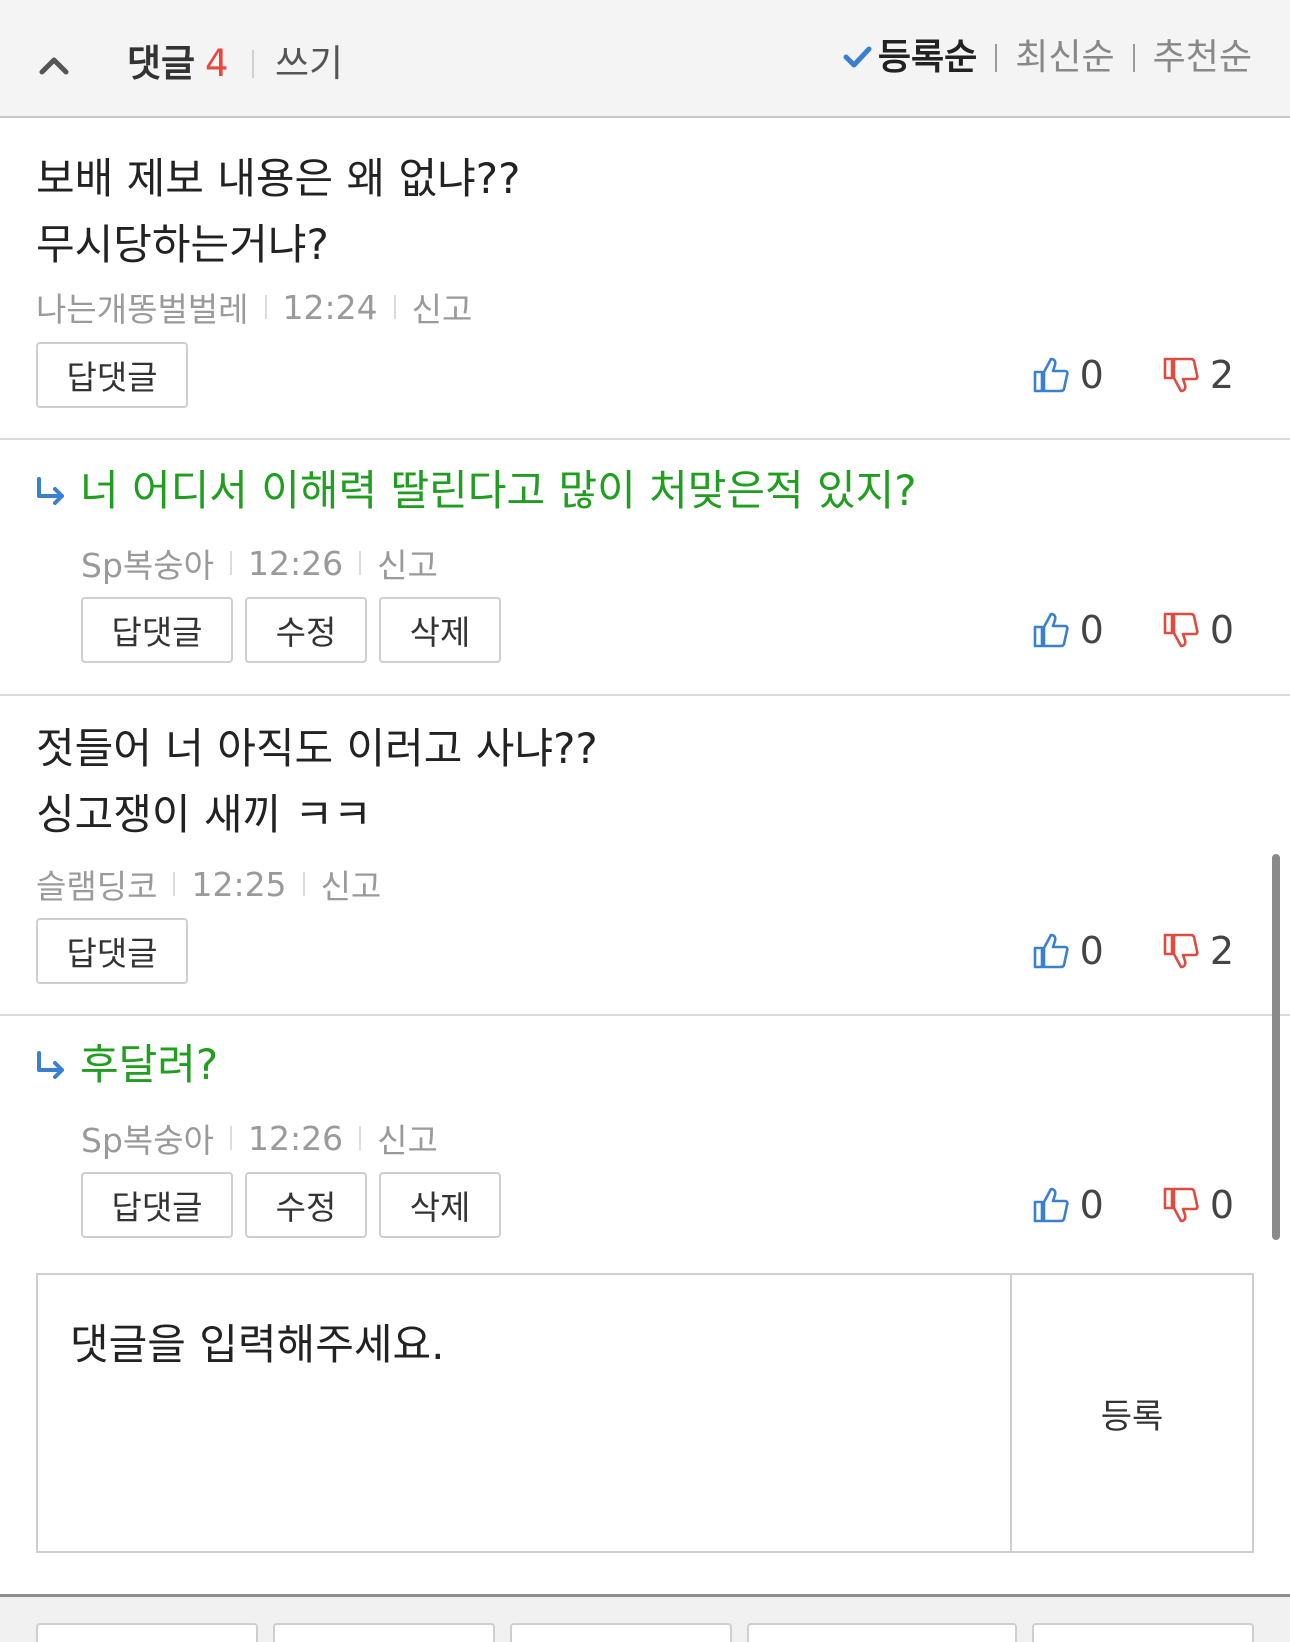 The height and width of the screenshot is (1642, 1290). What do you see at coordinates (1132, 1413) in the screenshot?
I see `submit-comment-button: 등록` at bounding box center [1132, 1413].